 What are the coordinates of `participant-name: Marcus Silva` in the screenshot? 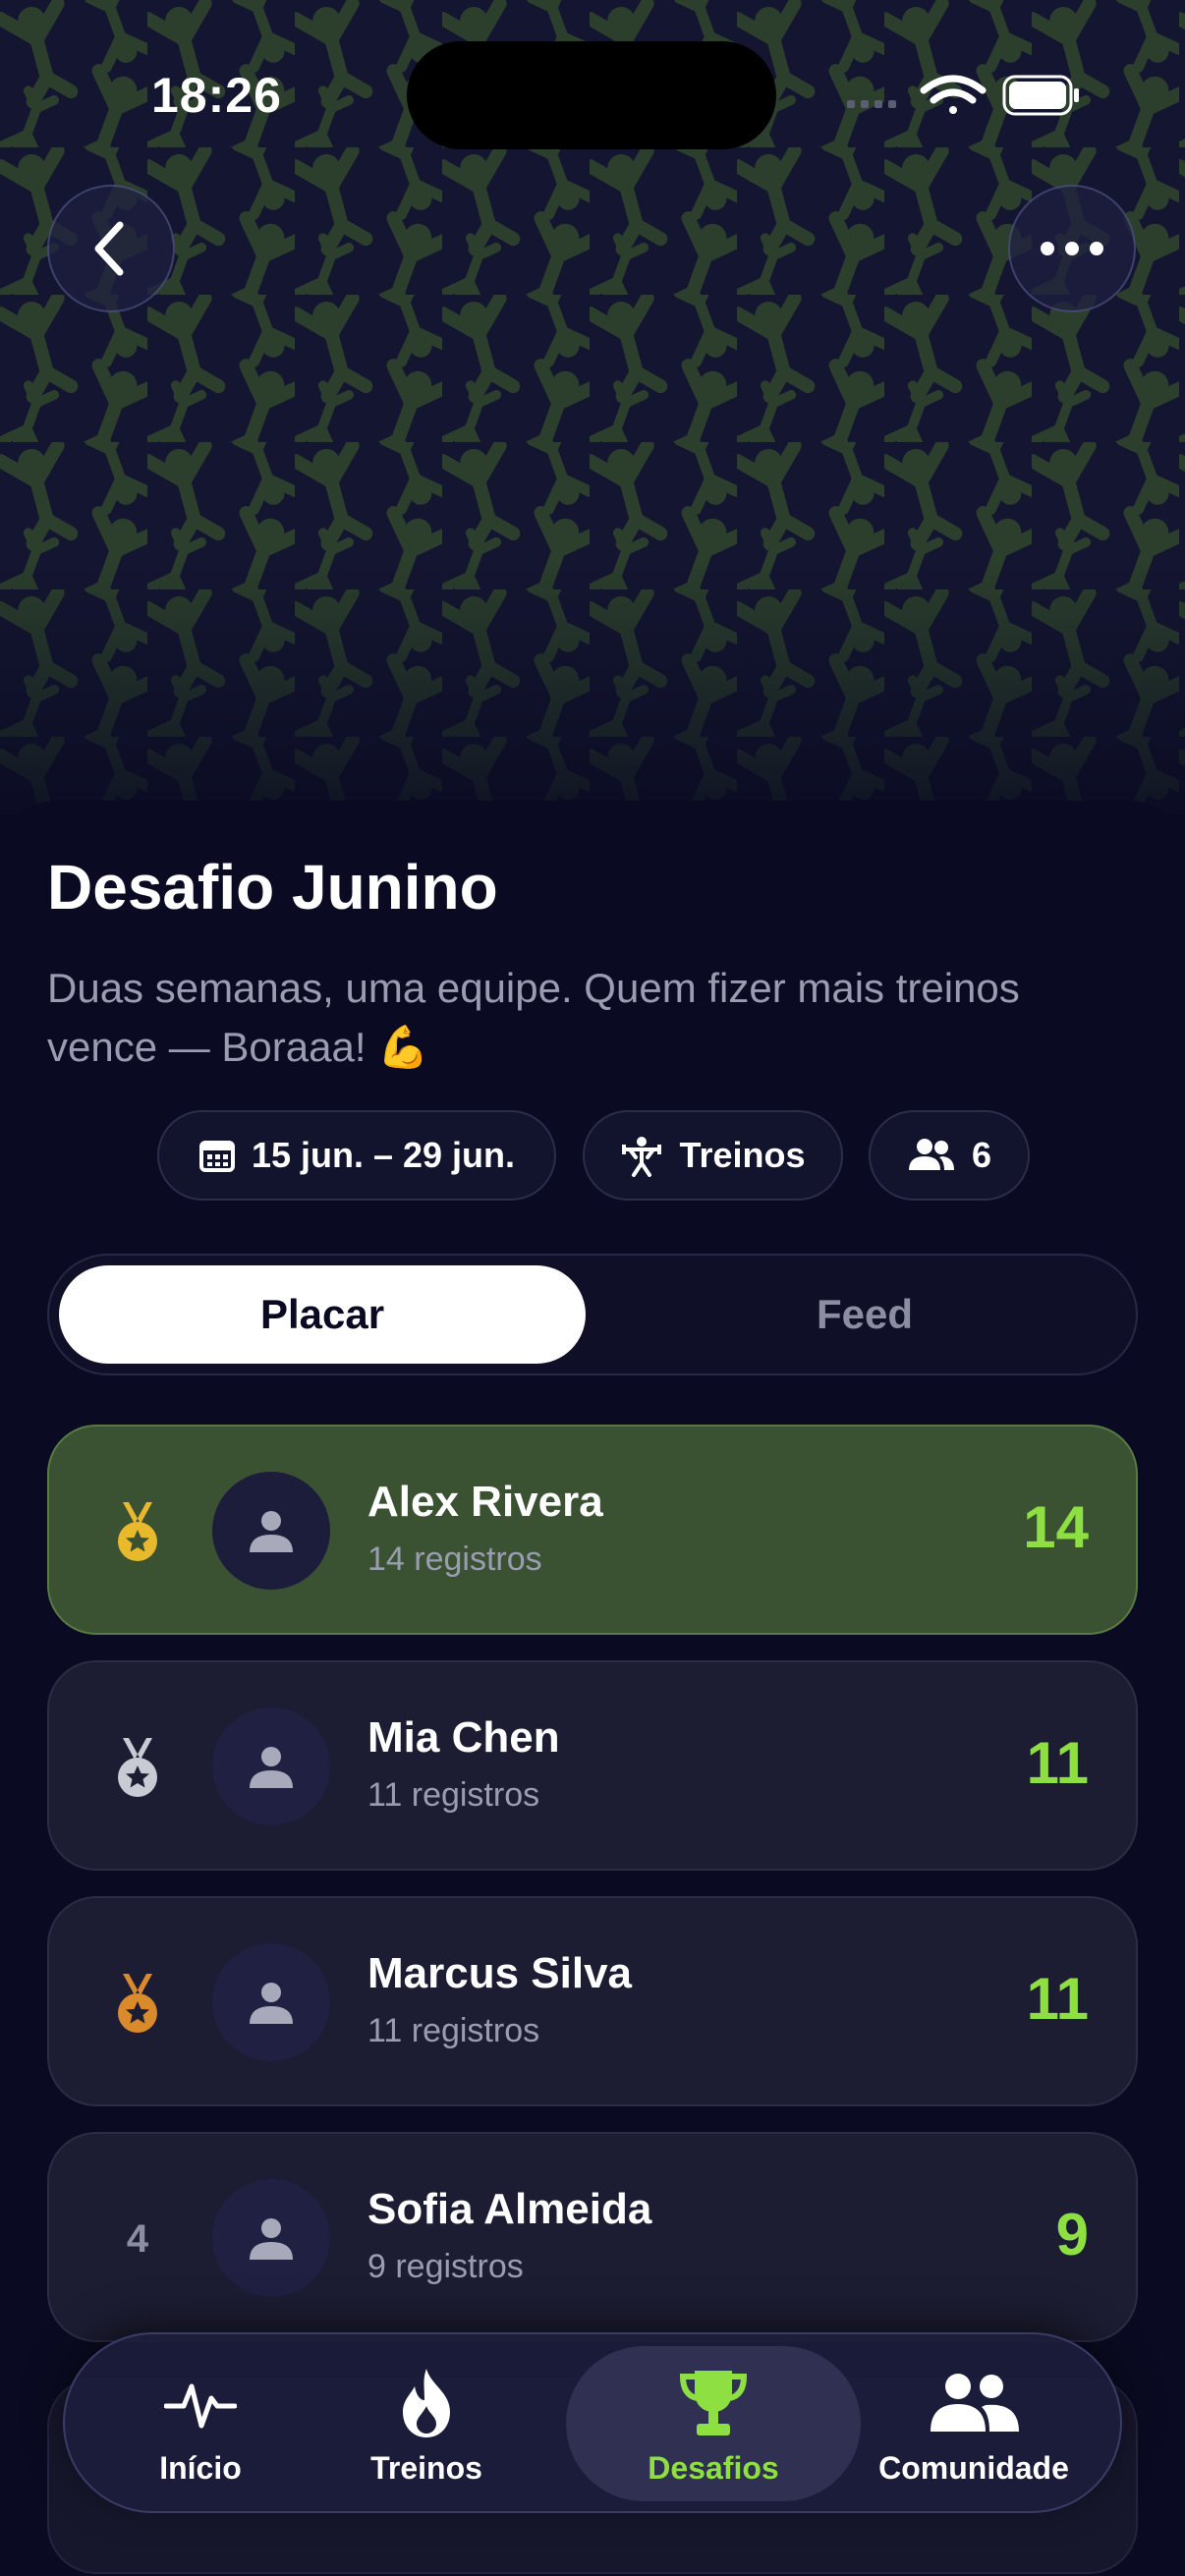 It's located at (500, 1973).